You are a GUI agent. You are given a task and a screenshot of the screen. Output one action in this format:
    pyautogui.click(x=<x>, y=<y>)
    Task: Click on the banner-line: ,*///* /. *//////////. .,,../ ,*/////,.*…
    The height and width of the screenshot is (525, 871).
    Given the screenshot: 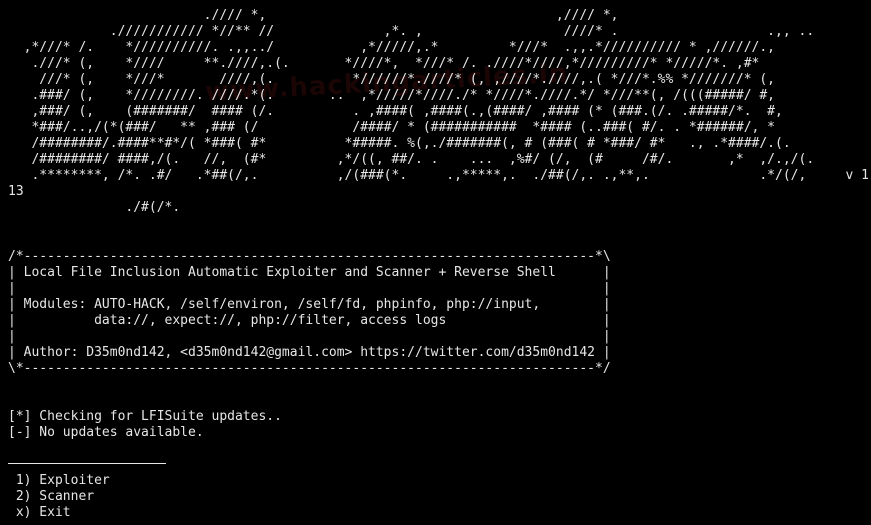 What is the action you would take?
    pyautogui.click(x=392, y=47)
    